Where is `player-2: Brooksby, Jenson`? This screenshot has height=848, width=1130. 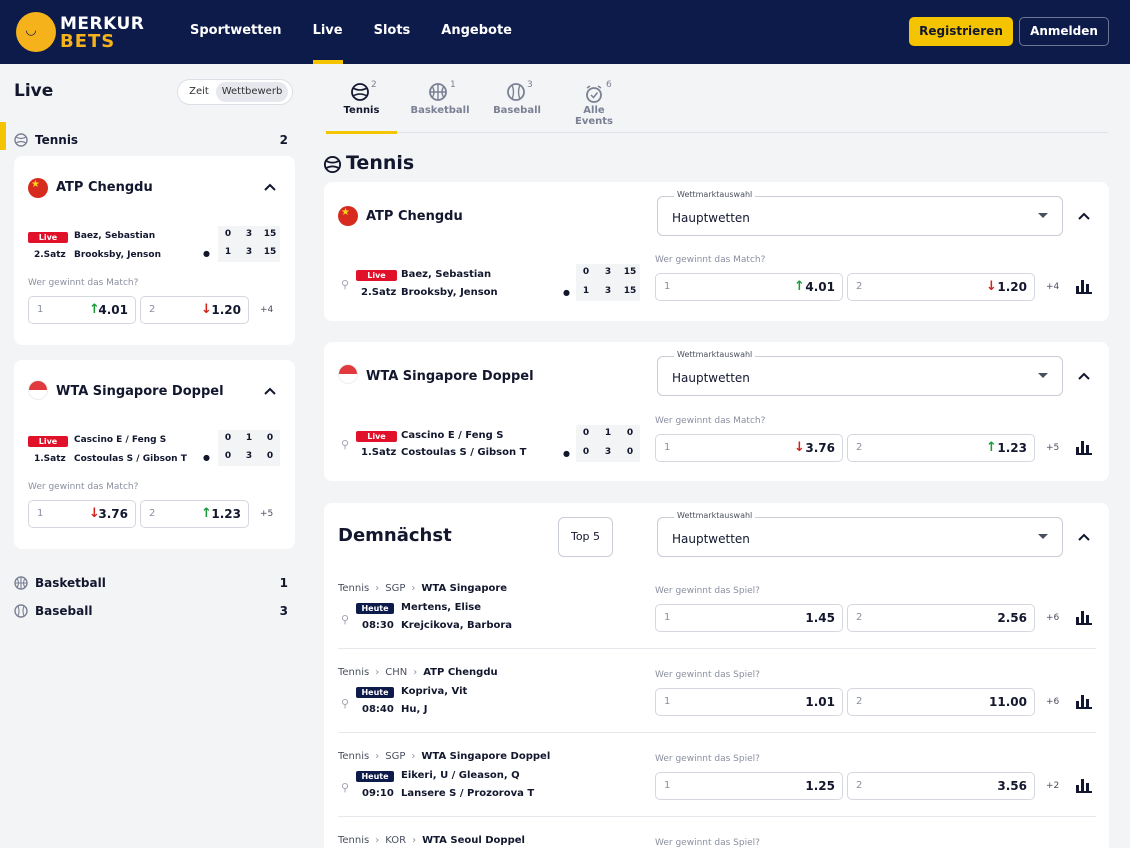
player-2: Brooksby, Jenson is located at coordinates (117, 255).